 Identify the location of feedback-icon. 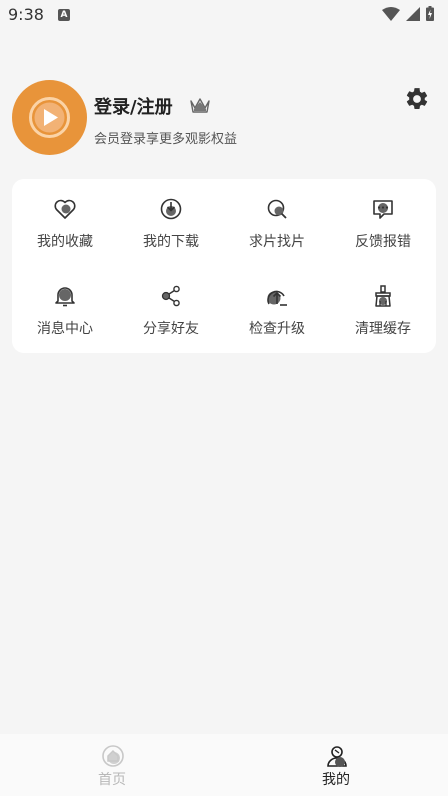
(383, 209).